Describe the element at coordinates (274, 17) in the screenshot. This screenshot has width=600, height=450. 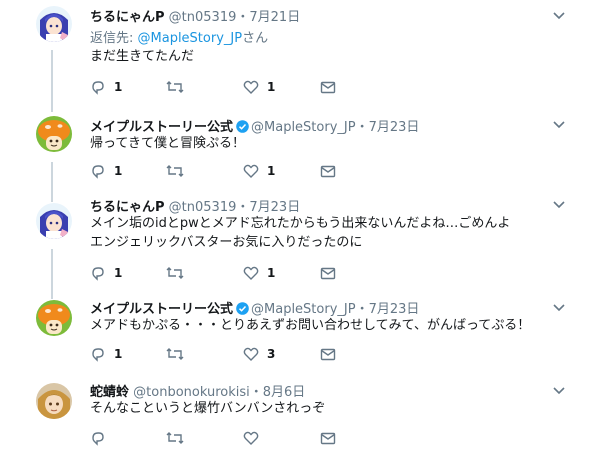
I see `tweet-date: 7月21日` at that location.